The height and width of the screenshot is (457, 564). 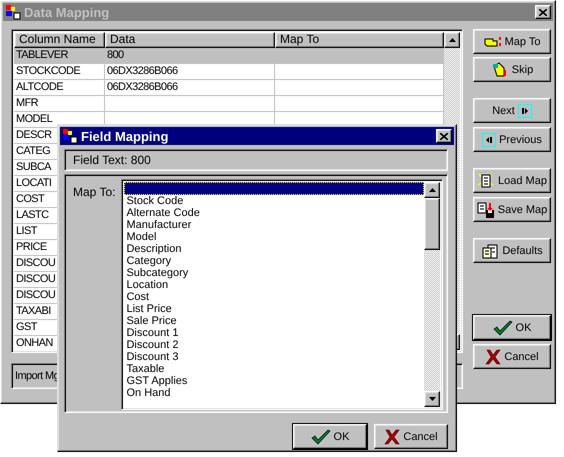 I want to click on table-row: STOCKCODE 06DX3286B066, so click(x=229, y=72).